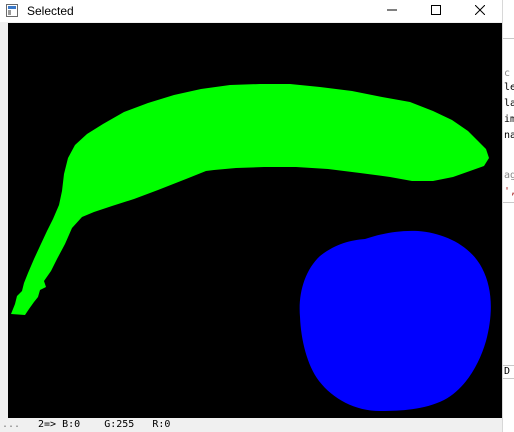  What do you see at coordinates (509, 119) in the screenshot?
I see `background-text-fragment: im` at bounding box center [509, 119].